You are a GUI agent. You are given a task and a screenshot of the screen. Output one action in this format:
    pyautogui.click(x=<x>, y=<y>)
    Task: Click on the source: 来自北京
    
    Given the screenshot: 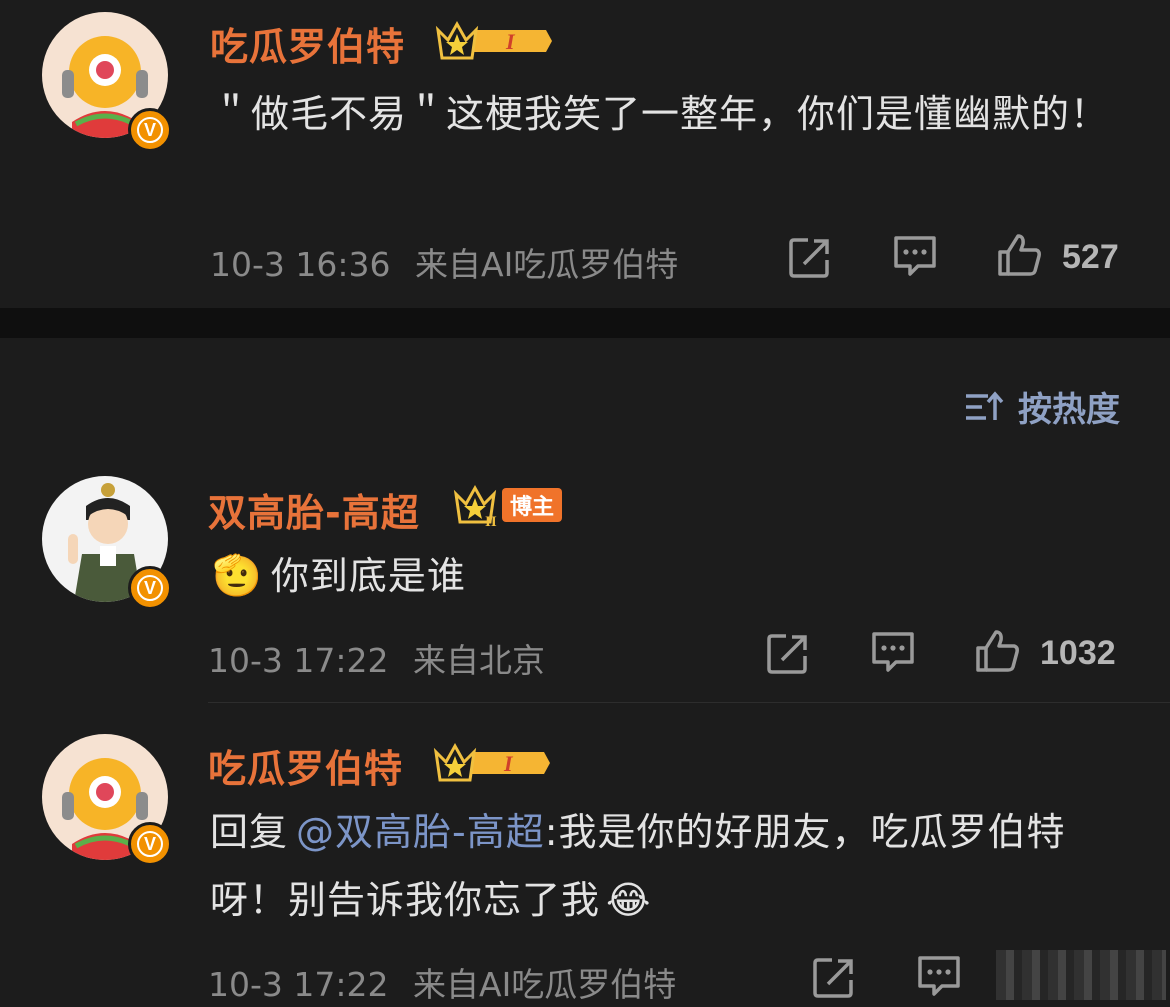 What is the action you would take?
    pyautogui.click(x=479, y=660)
    